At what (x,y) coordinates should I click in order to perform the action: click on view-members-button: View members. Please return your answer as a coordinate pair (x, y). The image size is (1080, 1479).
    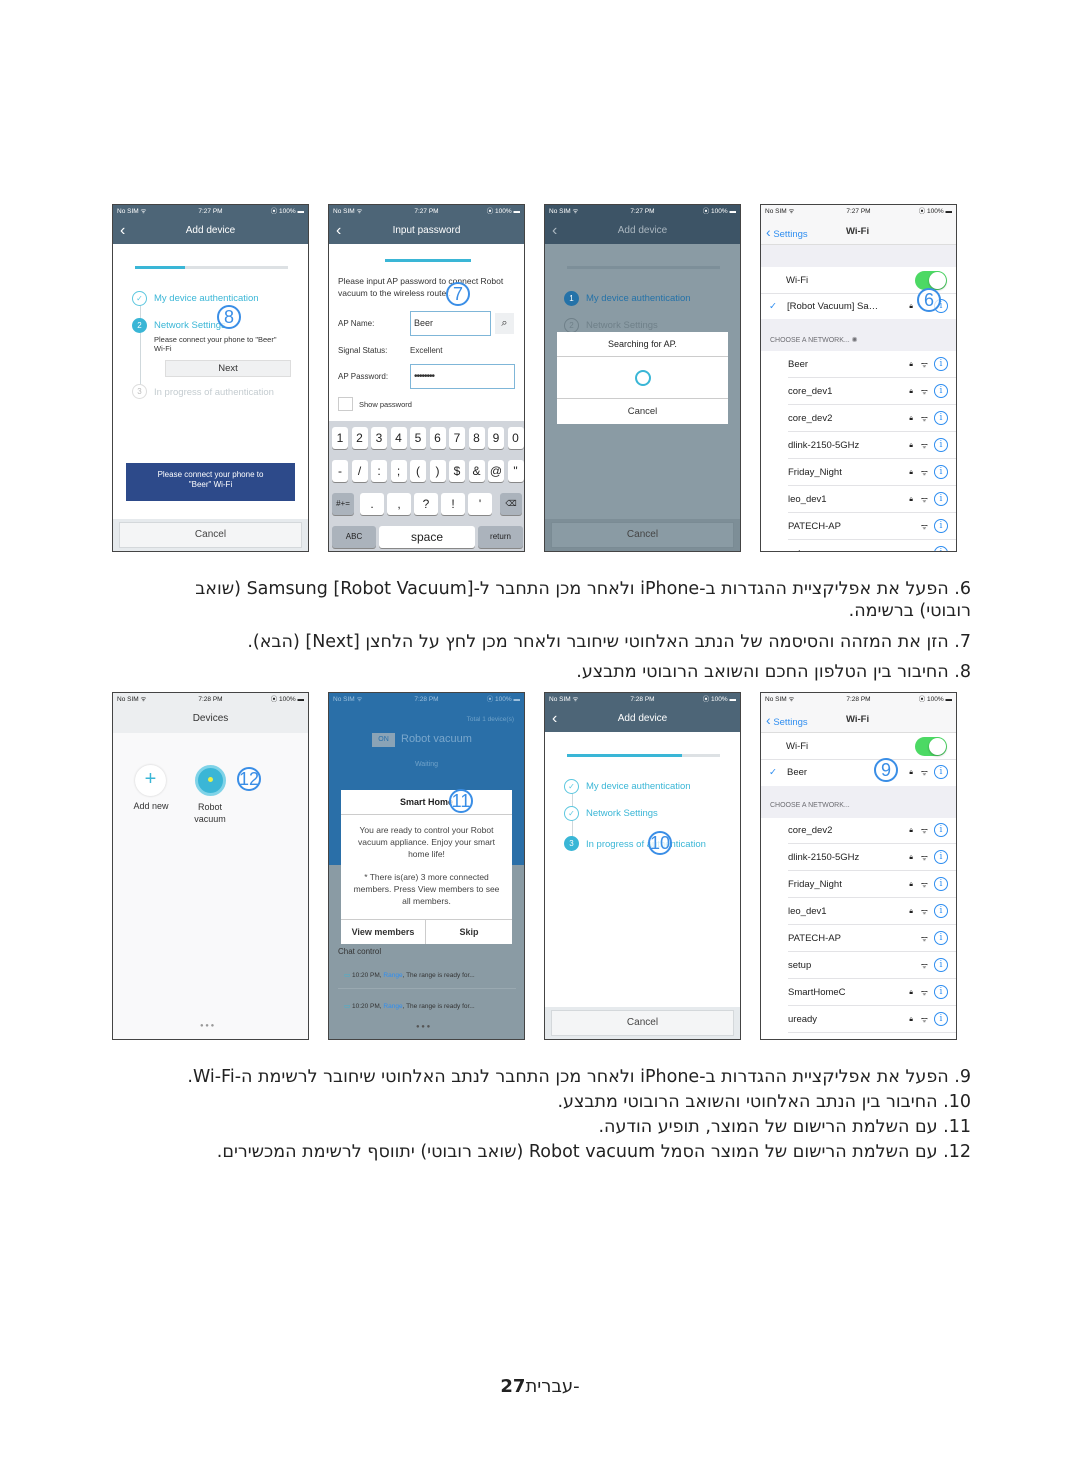
    Looking at the image, I should click on (383, 931).